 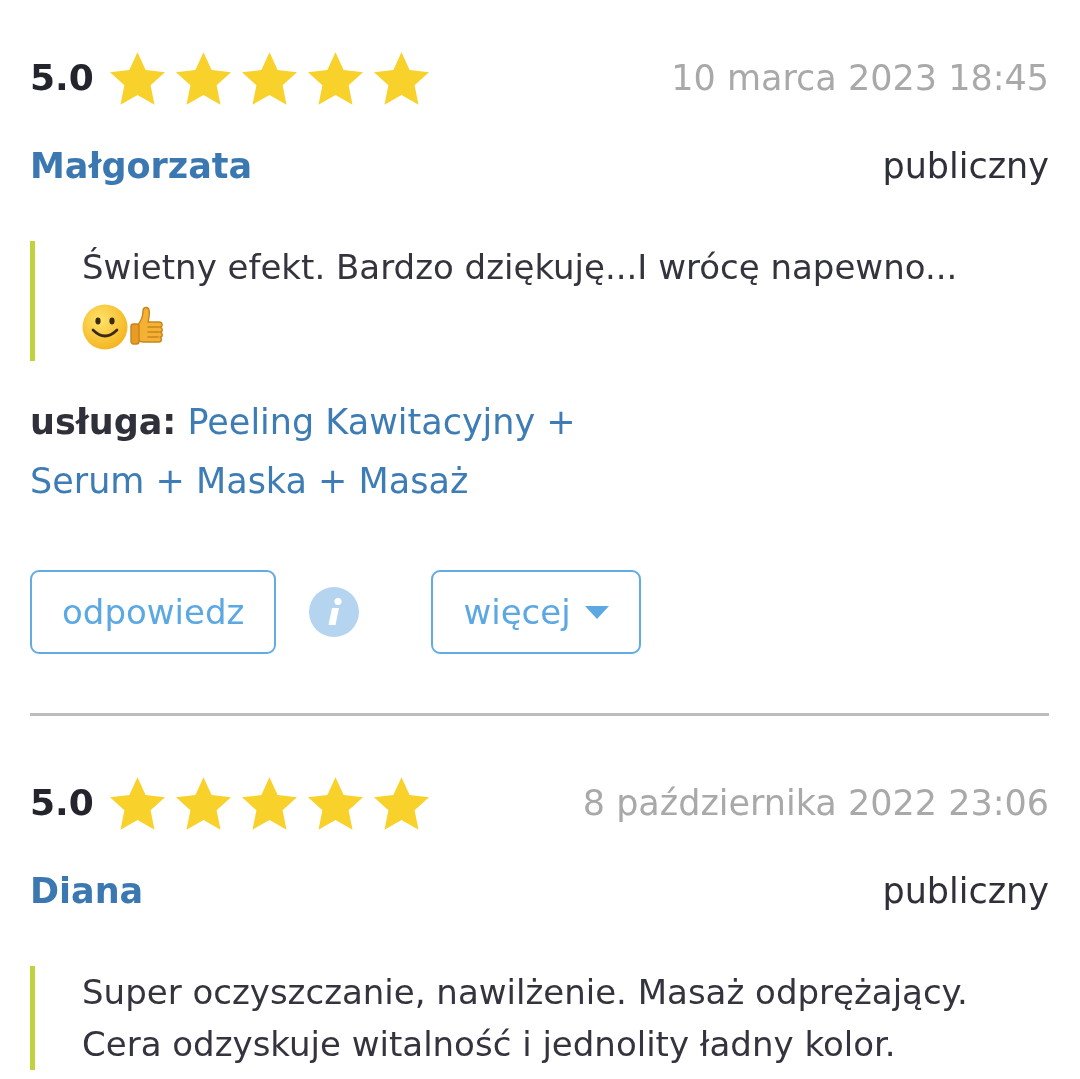 I want to click on author-name: Diana, so click(x=87, y=891).